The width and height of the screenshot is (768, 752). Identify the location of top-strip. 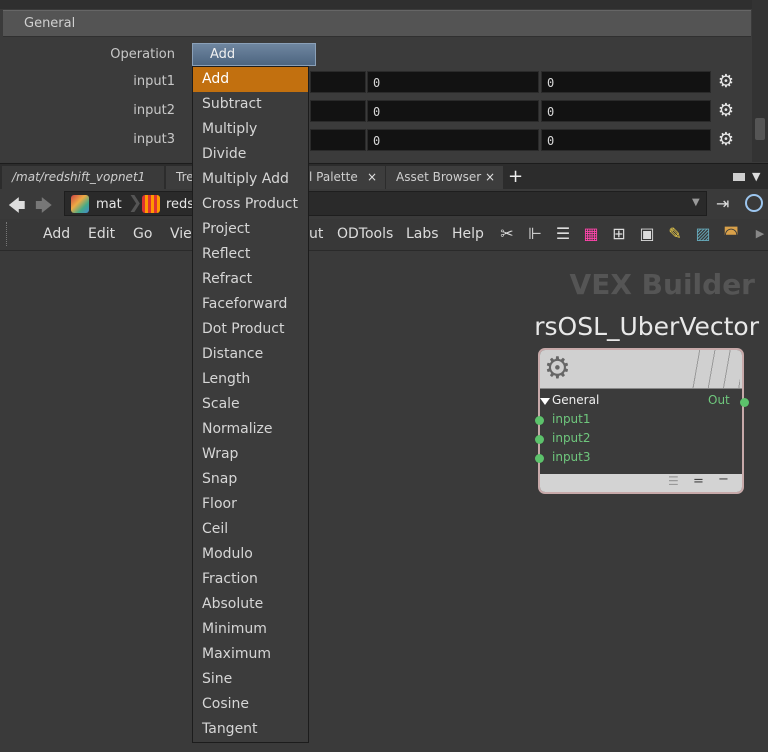
(376, 4).